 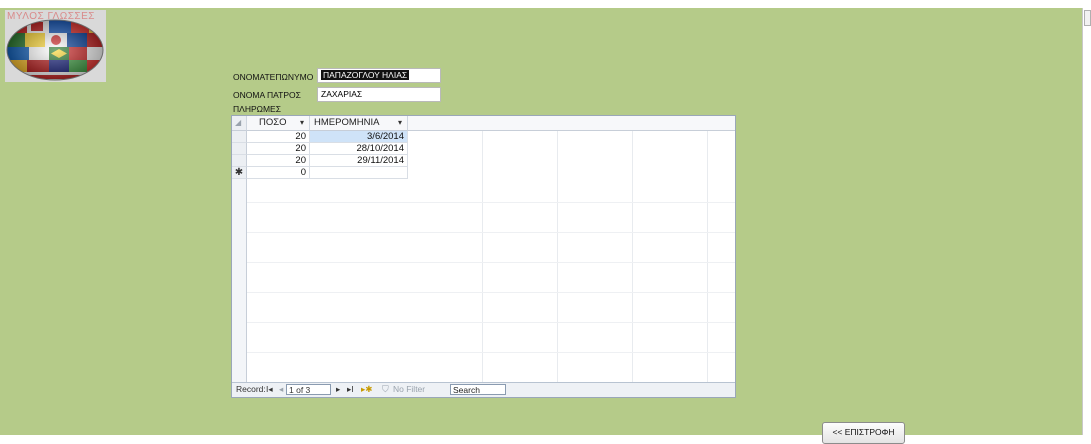 What do you see at coordinates (267, 95) in the screenshot?
I see `father-name-label: ΟΝΟΜΑ ΠΑΤΡΟΣ` at bounding box center [267, 95].